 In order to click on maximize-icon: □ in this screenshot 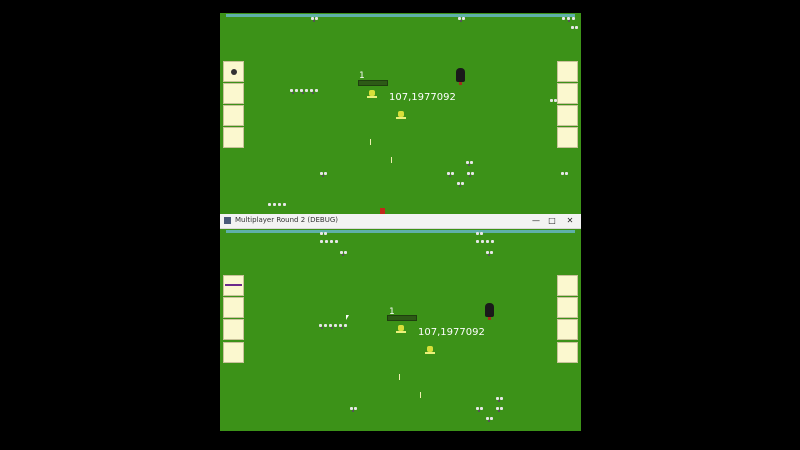, I will do `click(552, 221)`.